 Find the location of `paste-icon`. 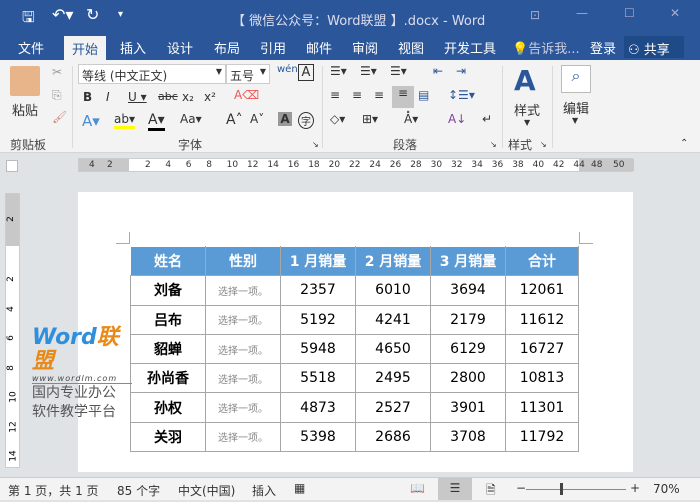

paste-icon is located at coordinates (25, 81).